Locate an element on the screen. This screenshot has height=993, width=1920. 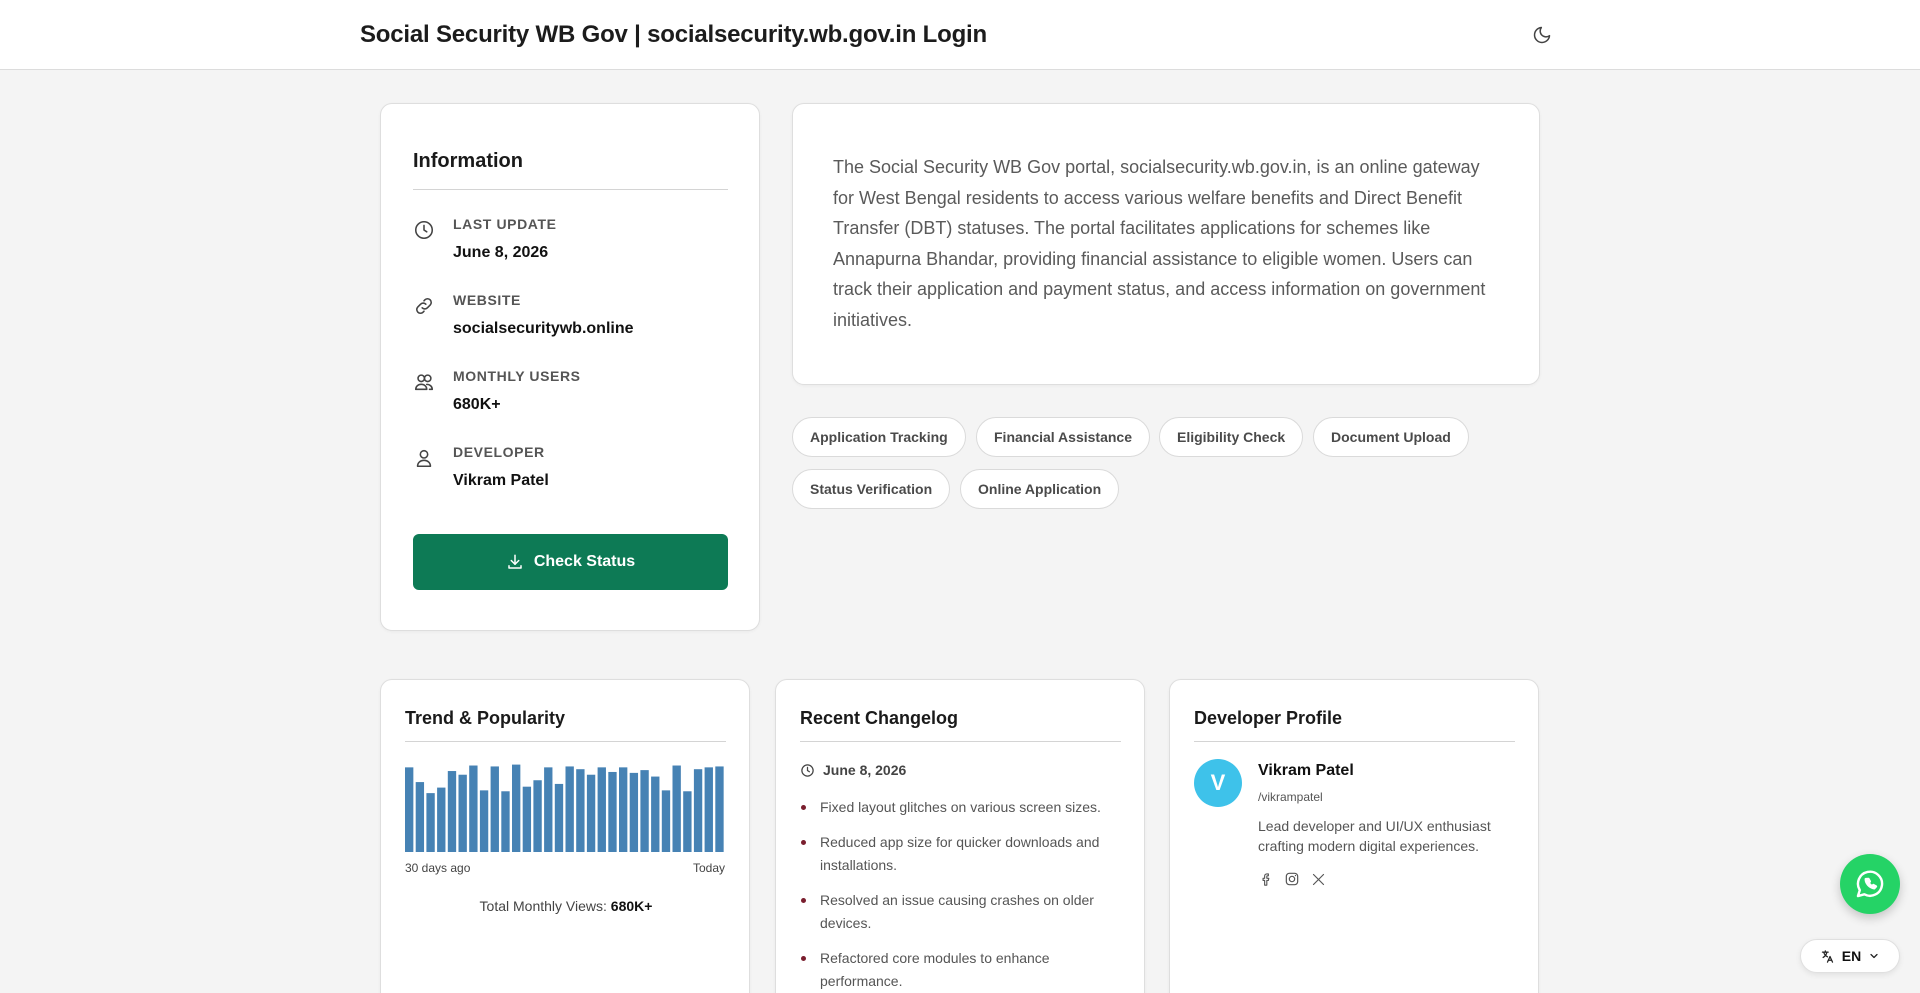
social-links is located at coordinates (1292, 879).